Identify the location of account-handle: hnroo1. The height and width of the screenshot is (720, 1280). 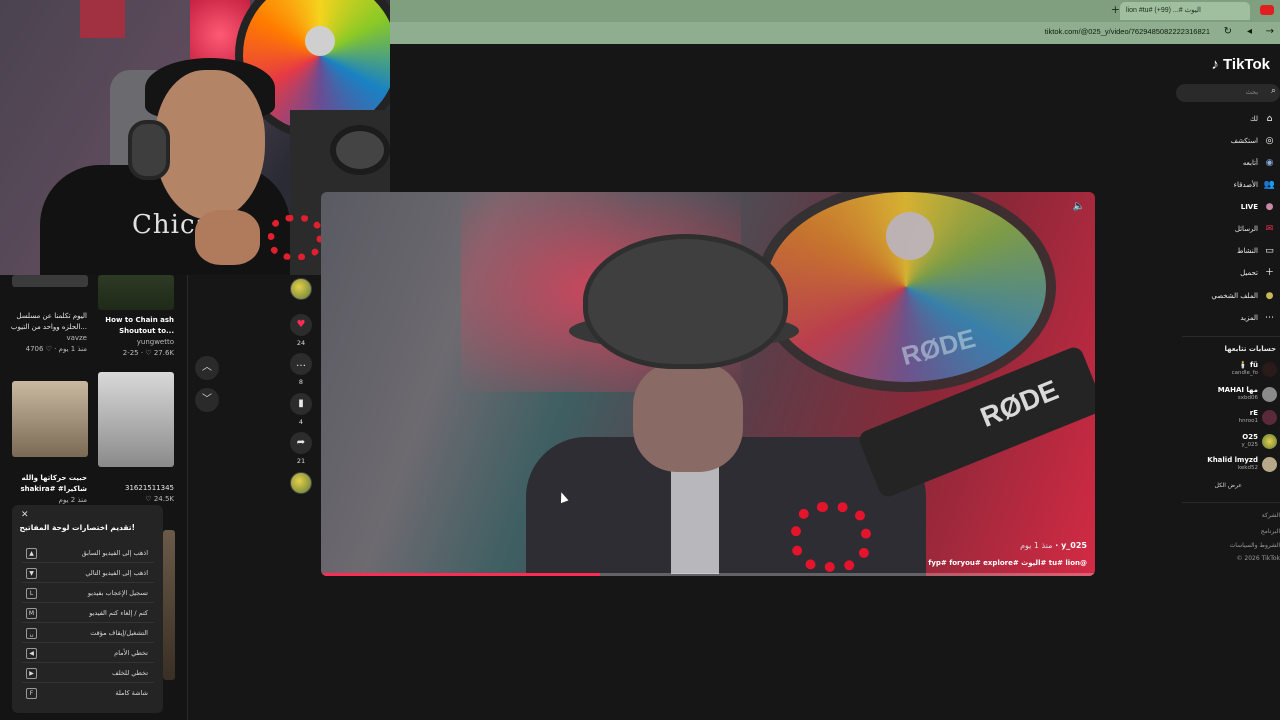
(1248, 421).